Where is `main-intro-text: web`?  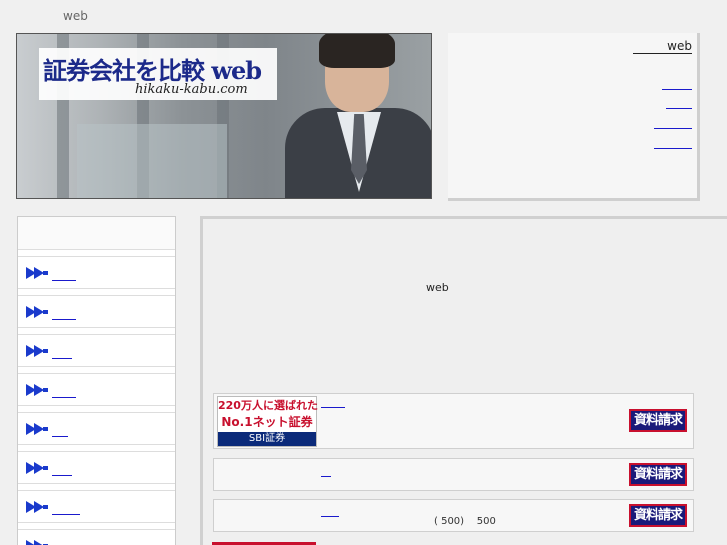 main-intro-text: web is located at coordinates (437, 287).